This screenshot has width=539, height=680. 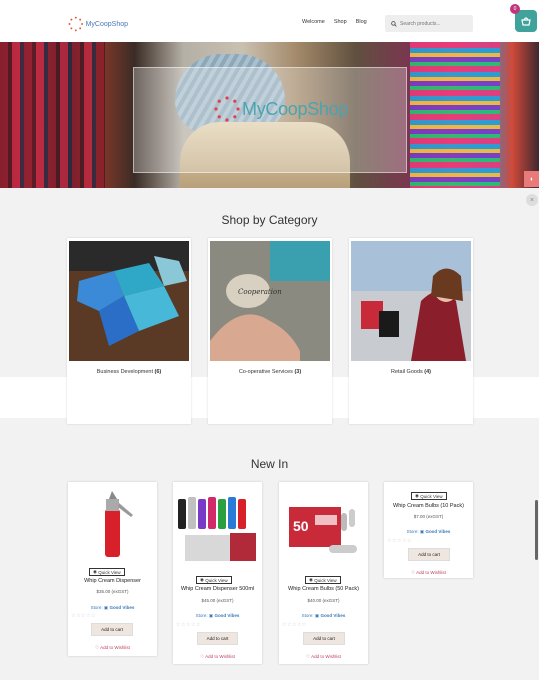 I want to click on product-price: $7.00 (exGST), so click(x=428, y=516).